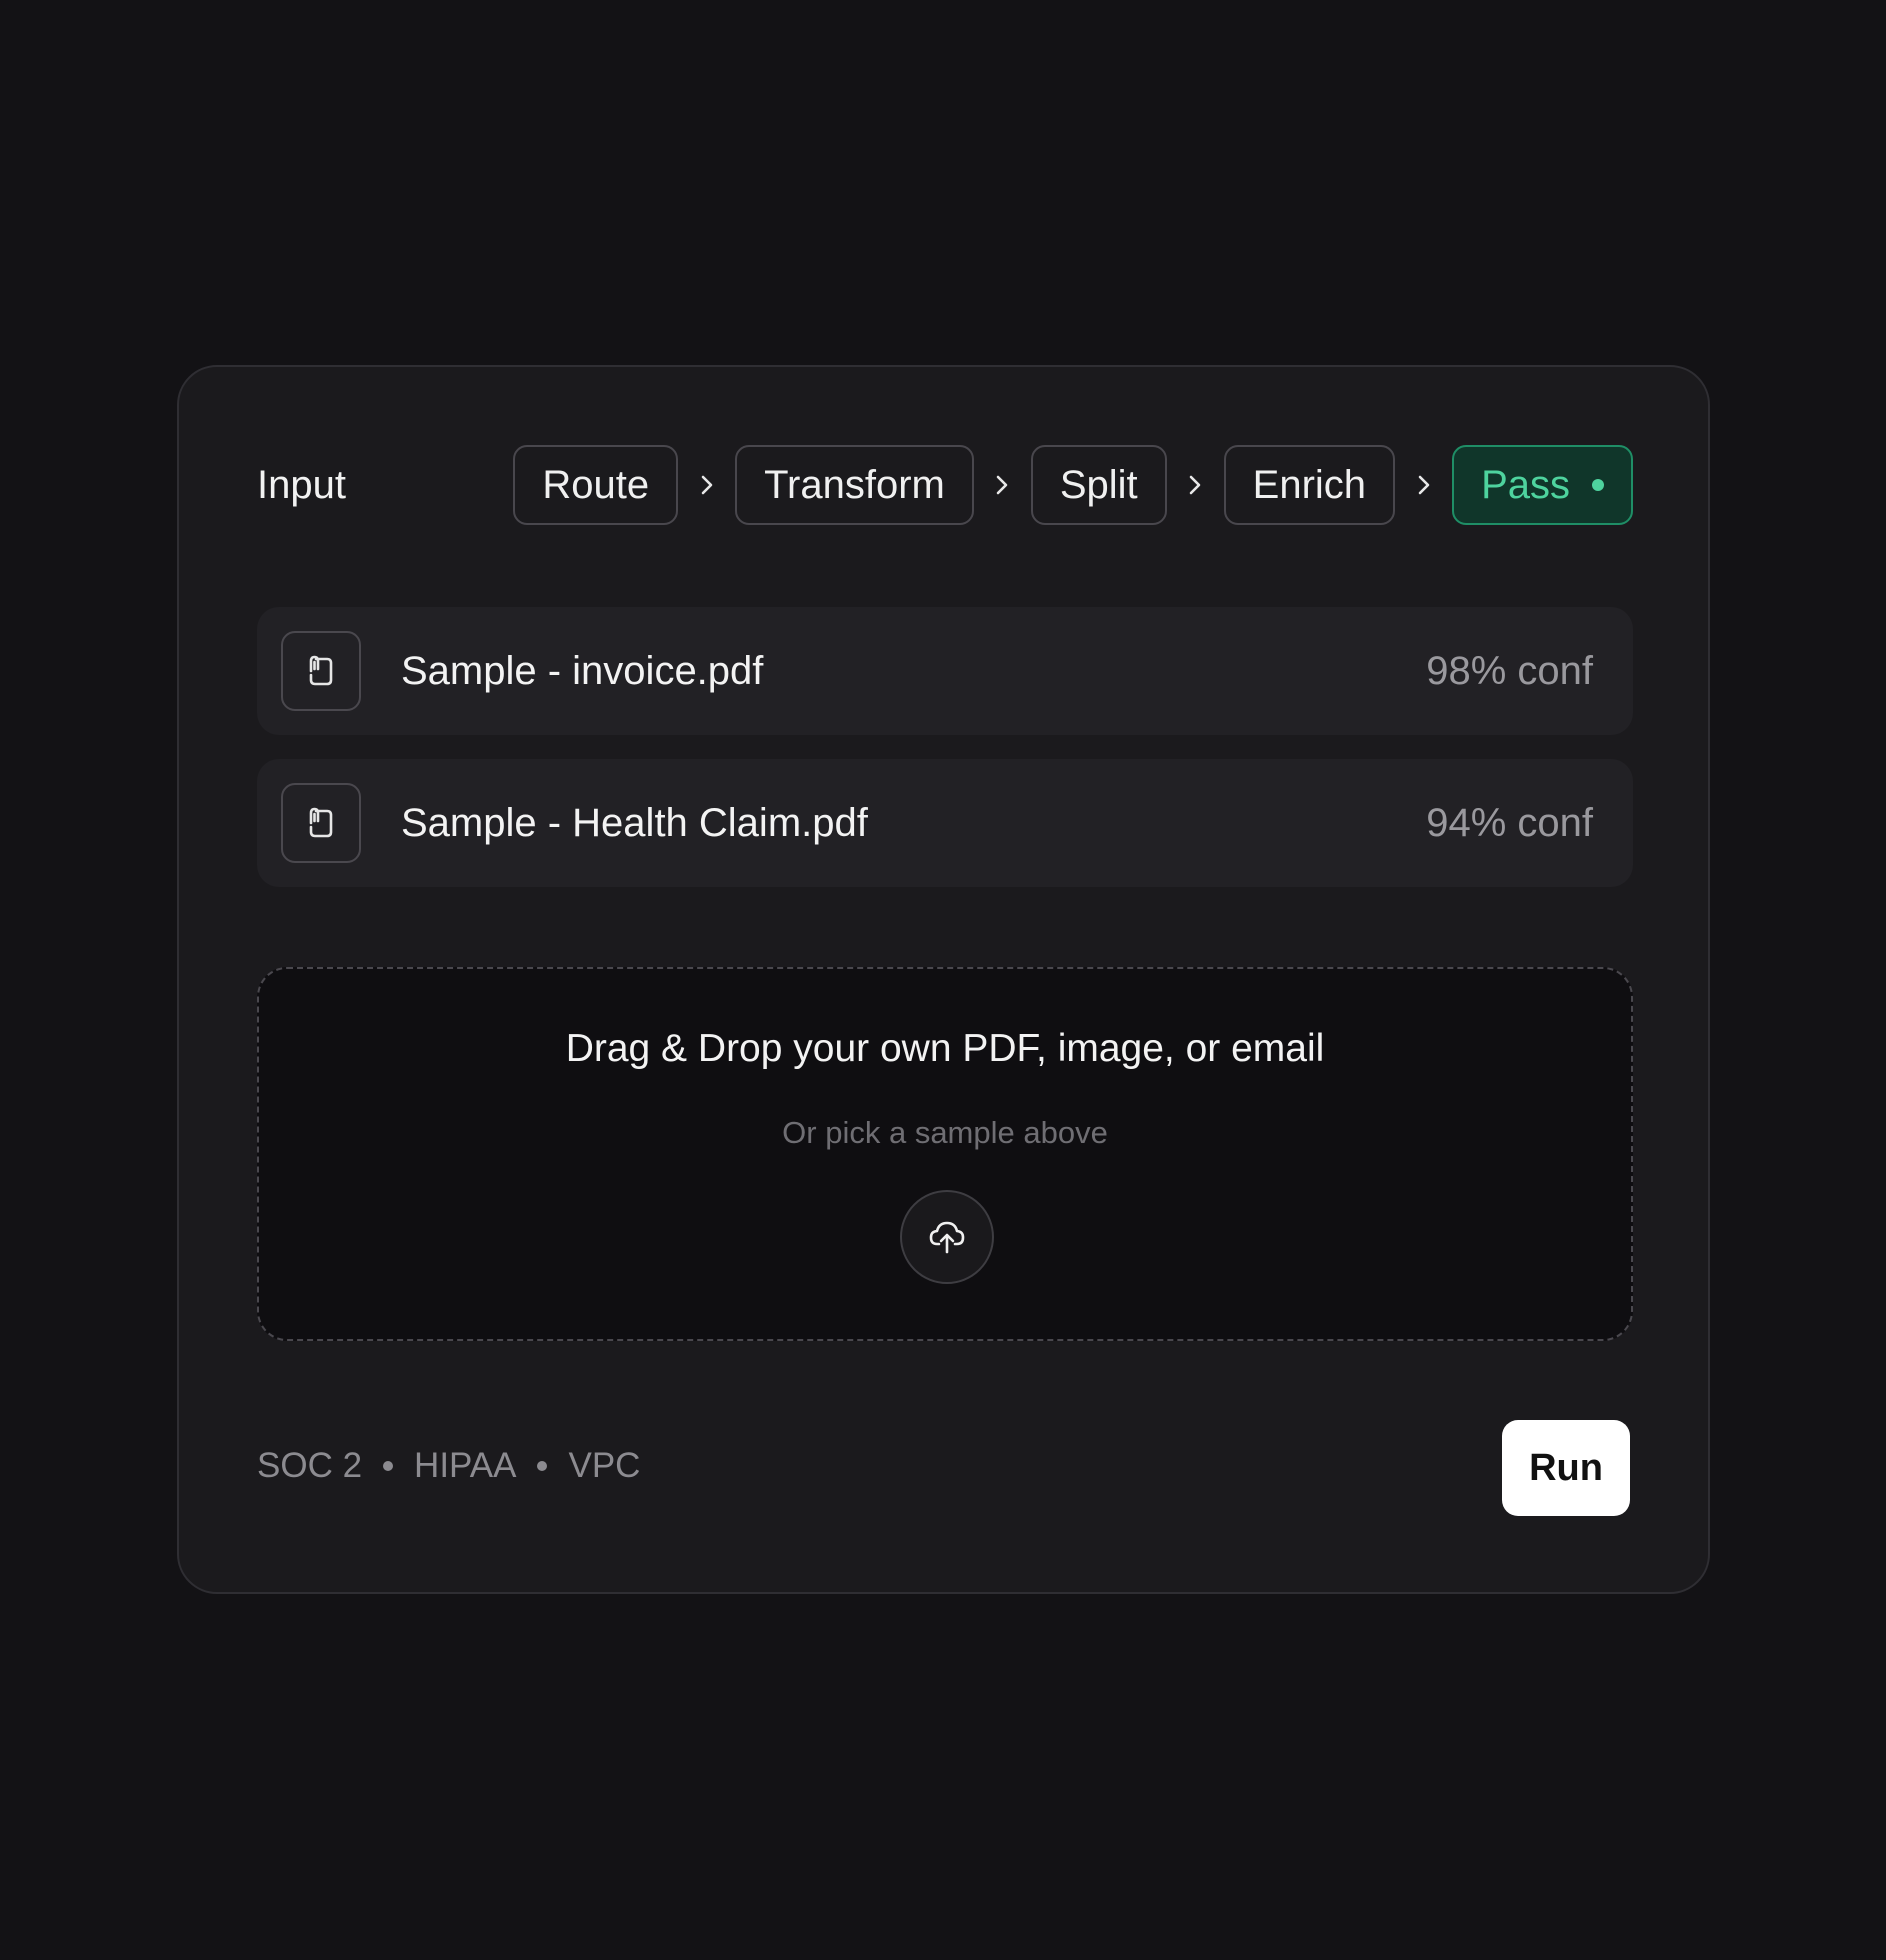 The width and height of the screenshot is (1886, 1960). Describe the element at coordinates (310, 1465) in the screenshot. I see `compliance-soc2: SOC 2` at that location.